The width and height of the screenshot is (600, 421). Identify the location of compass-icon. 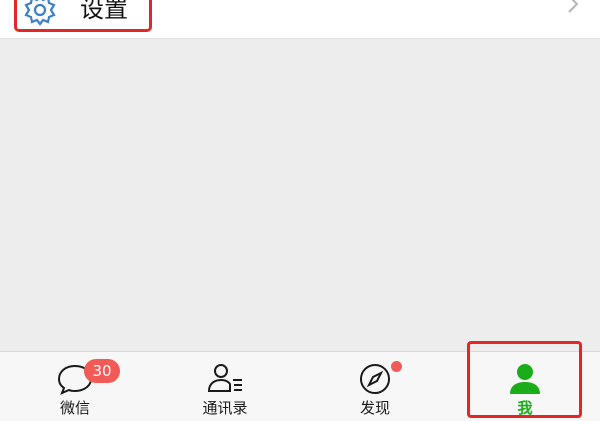
(375, 379).